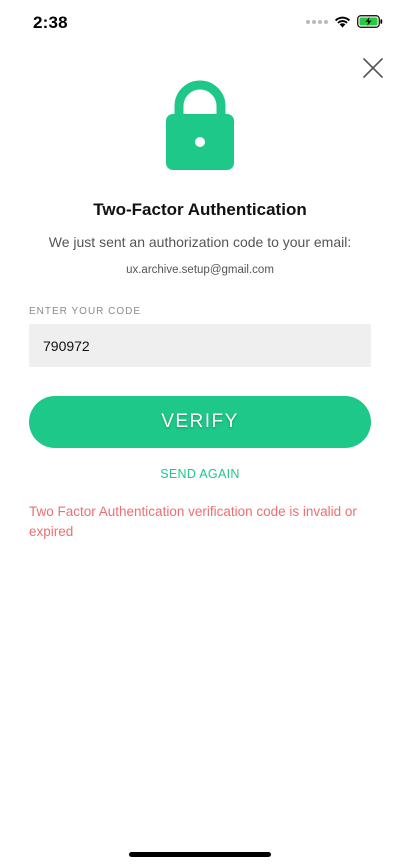 This screenshot has height=866, width=400. I want to click on close-icon, so click(373, 68).